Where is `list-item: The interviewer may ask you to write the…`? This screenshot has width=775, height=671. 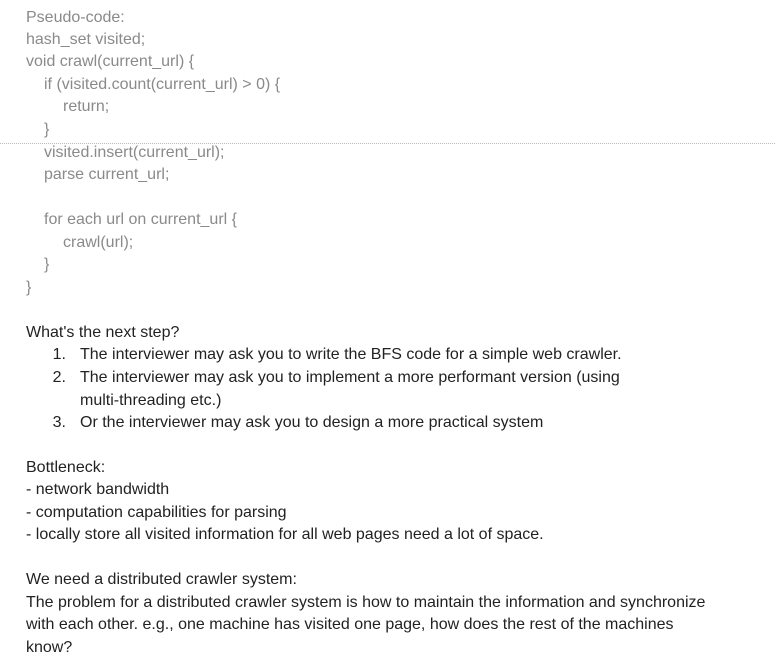 list-item: The interviewer may ask you to write the… is located at coordinates (351, 354).